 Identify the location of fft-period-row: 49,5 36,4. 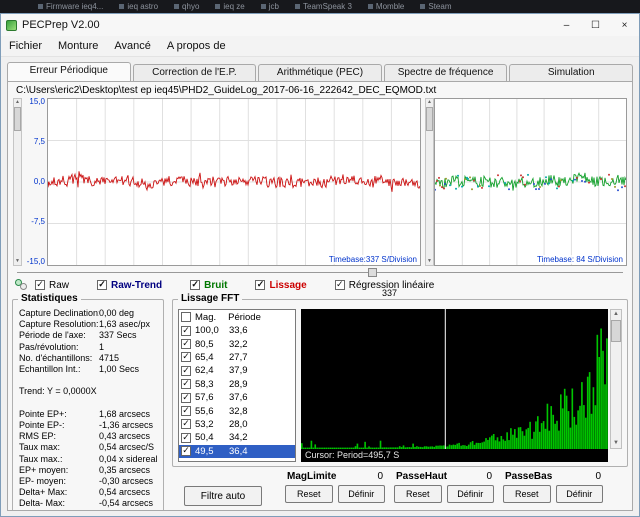
(237, 451).